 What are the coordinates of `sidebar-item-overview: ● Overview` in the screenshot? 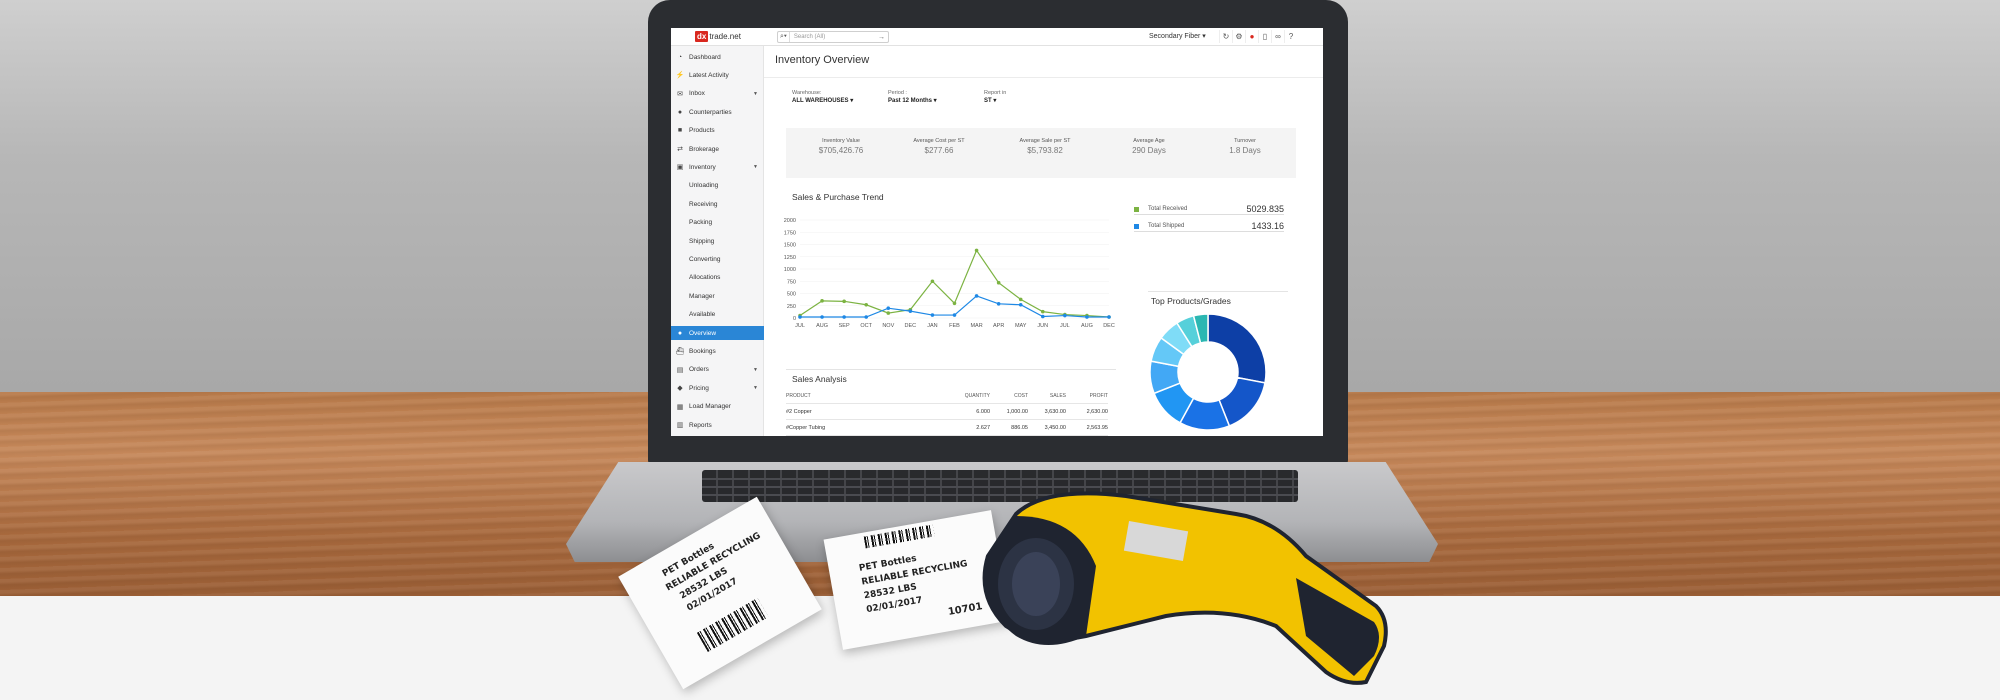 It's located at (717, 333).